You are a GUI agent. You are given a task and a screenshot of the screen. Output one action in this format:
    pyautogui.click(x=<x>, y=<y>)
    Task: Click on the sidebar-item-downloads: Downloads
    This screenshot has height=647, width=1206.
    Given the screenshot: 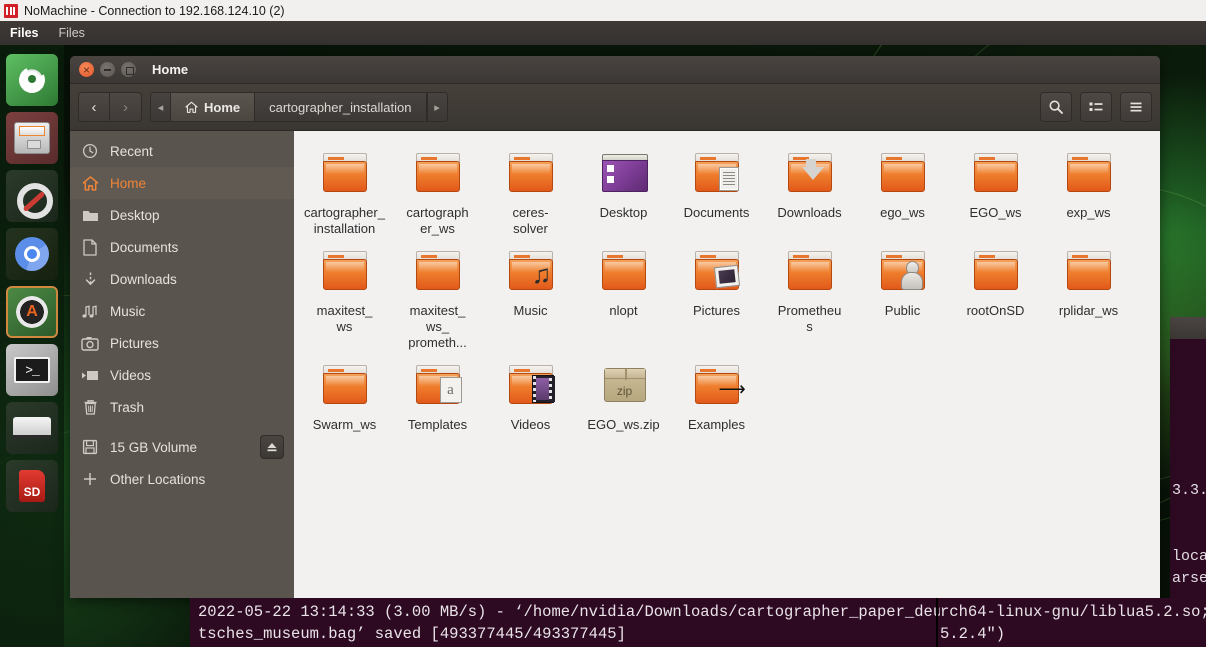 What is the action you would take?
    pyautogui.click(x=182, y=279)
    